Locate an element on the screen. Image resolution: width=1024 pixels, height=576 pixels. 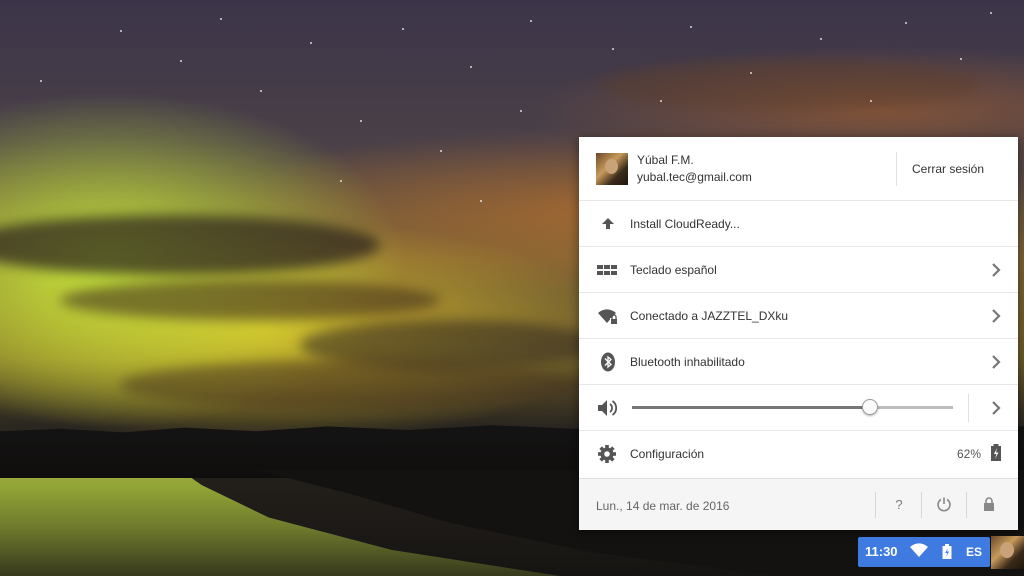
shelf-status-area: 11:30 ES is located at coordinates (924, 552).